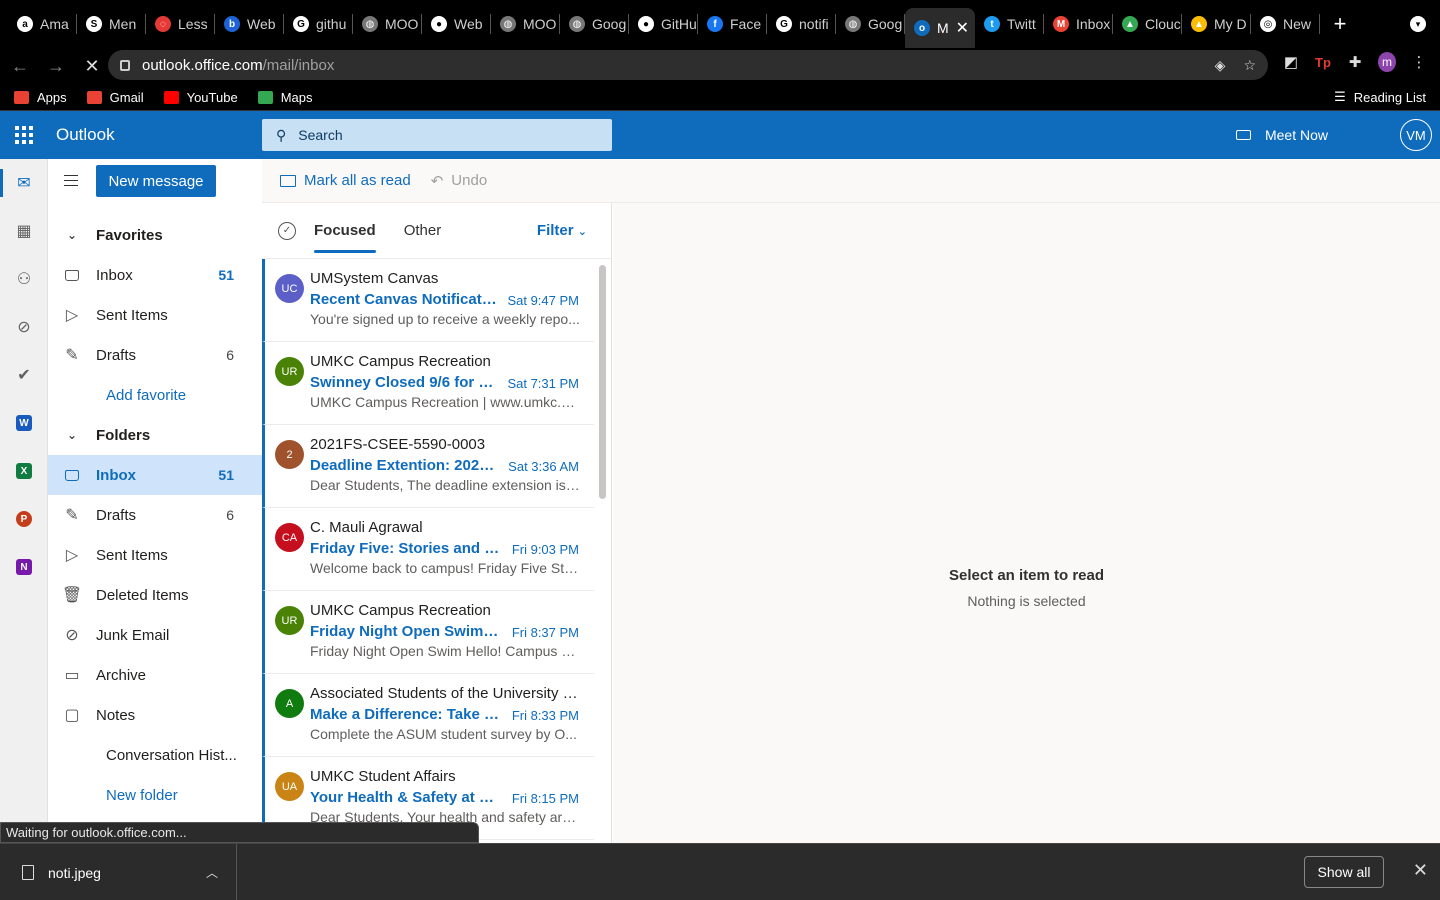  What do you see at coordinates (155, 435) in the screenshot?
I see `folders-section-header: ⌄ Folders` at bounding box center [155, 435].